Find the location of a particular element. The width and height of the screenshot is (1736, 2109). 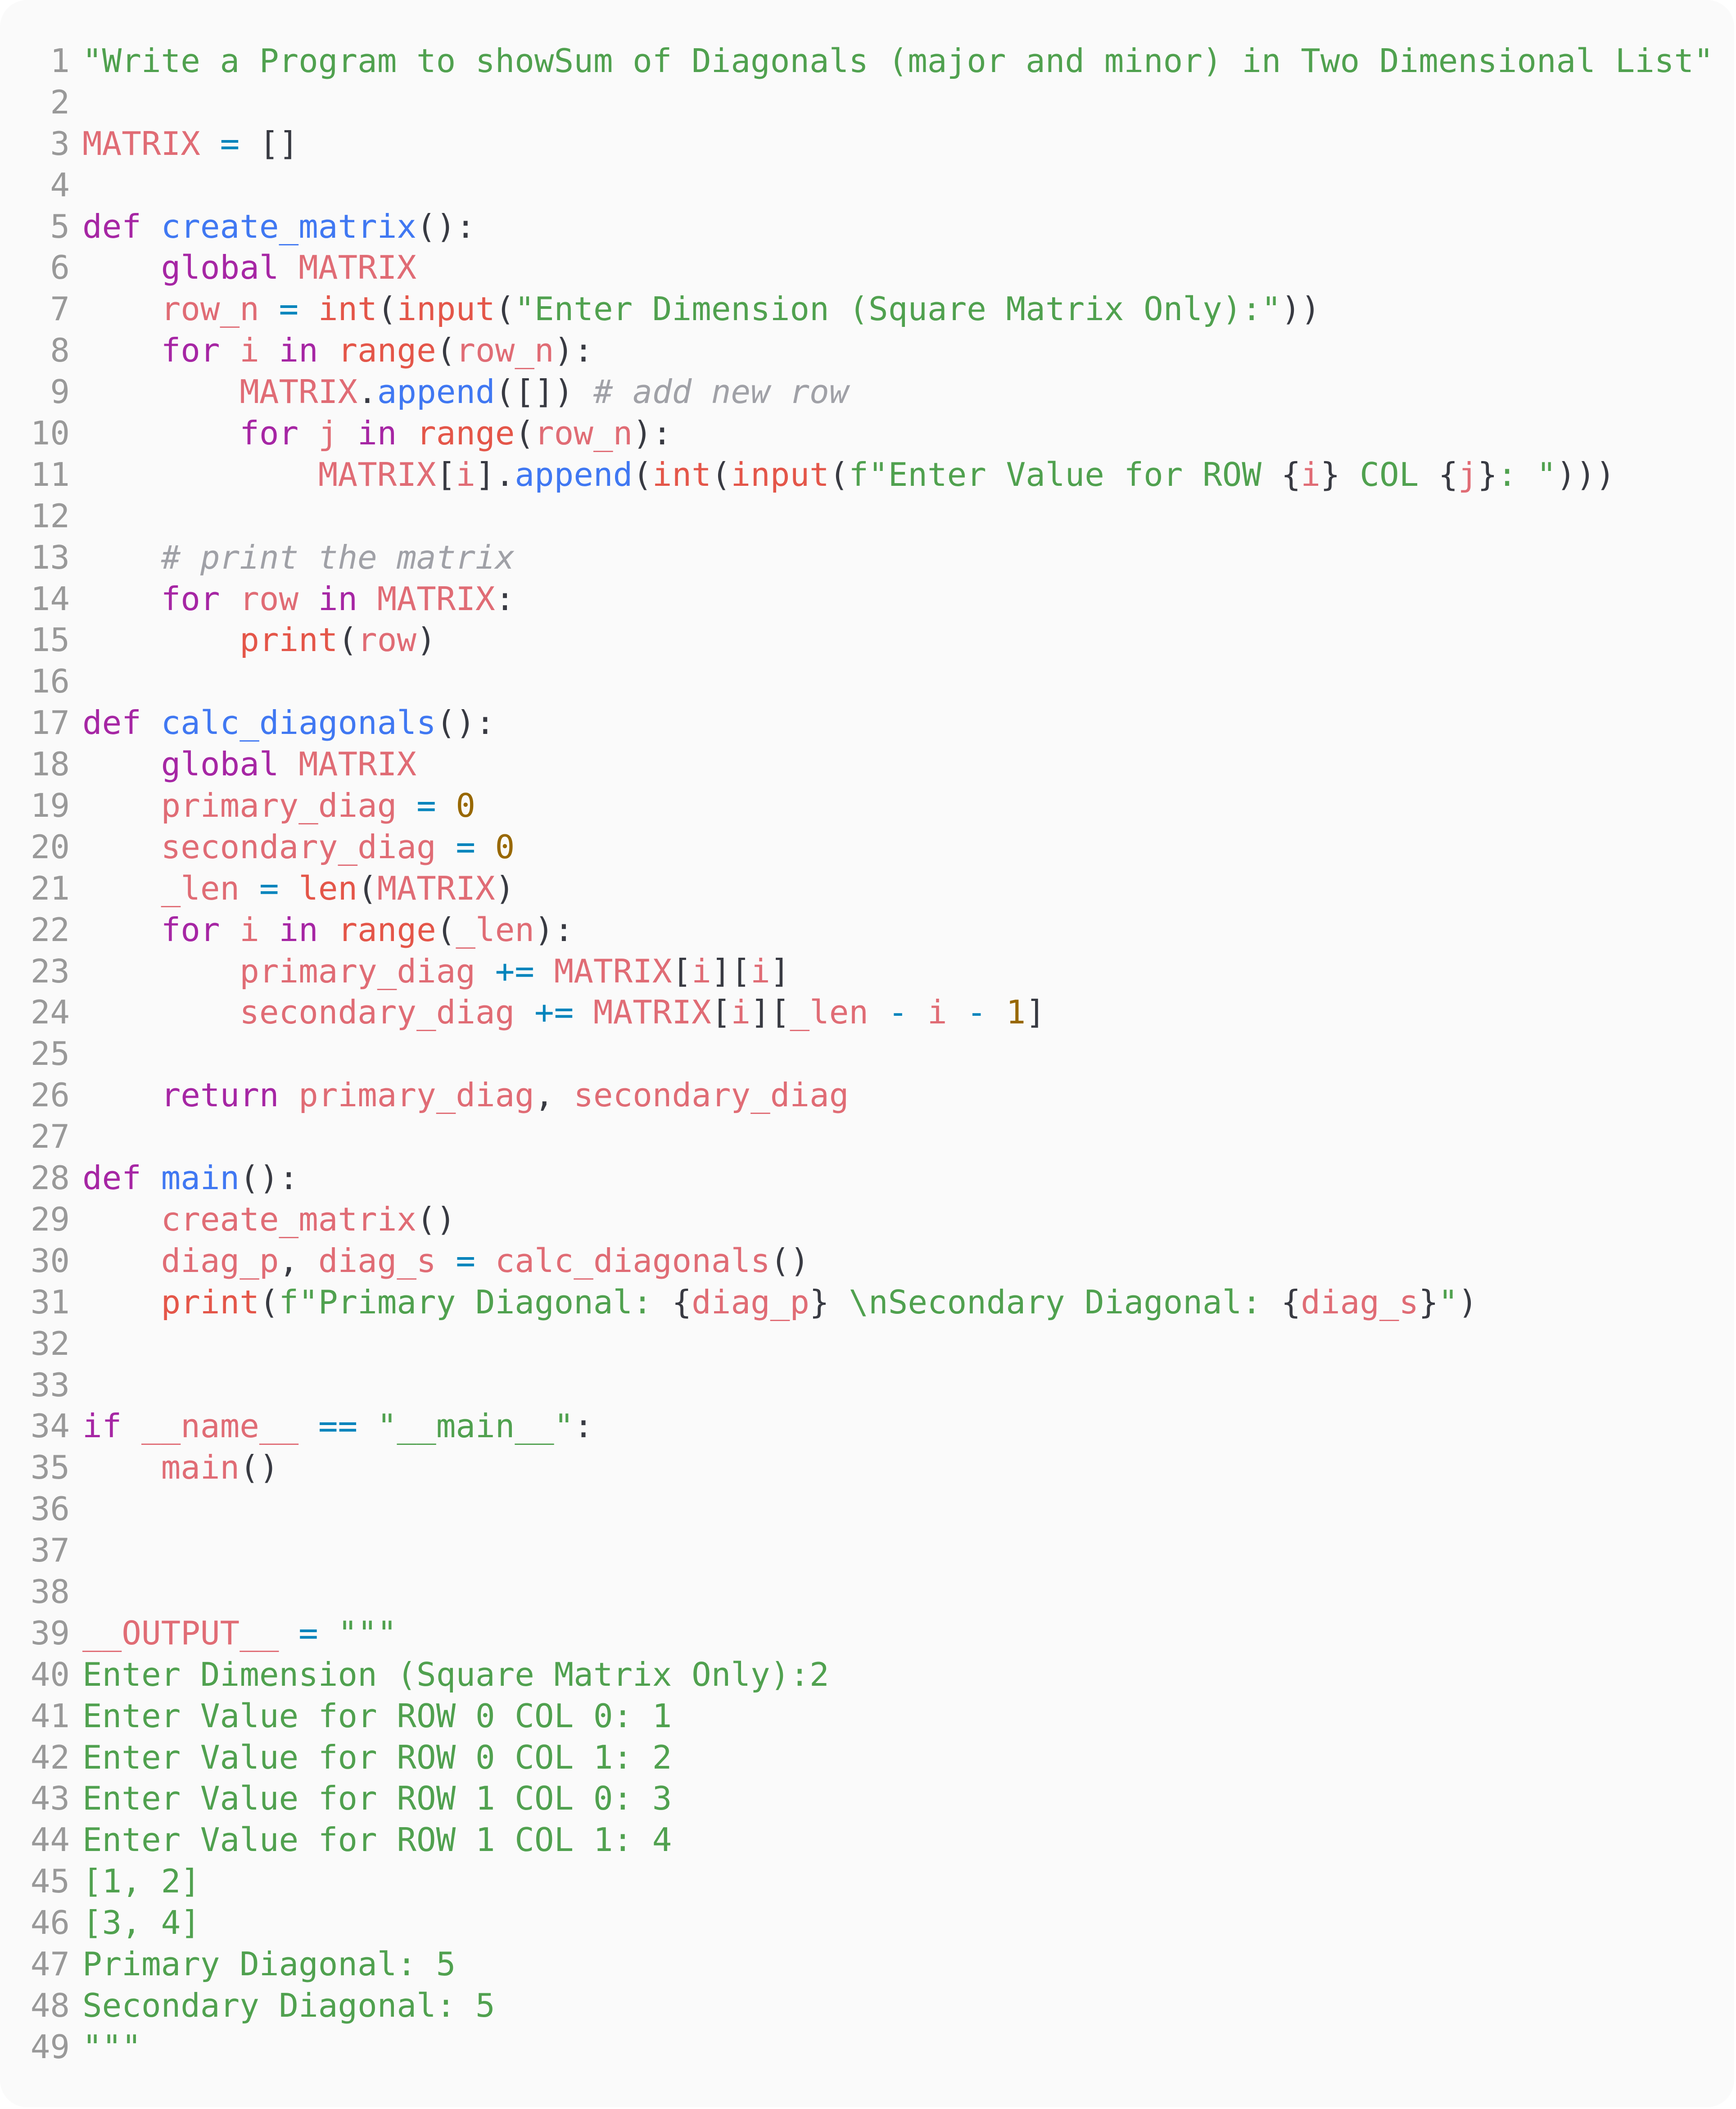

code-line: 36 is located at coordinates (867, 1509).